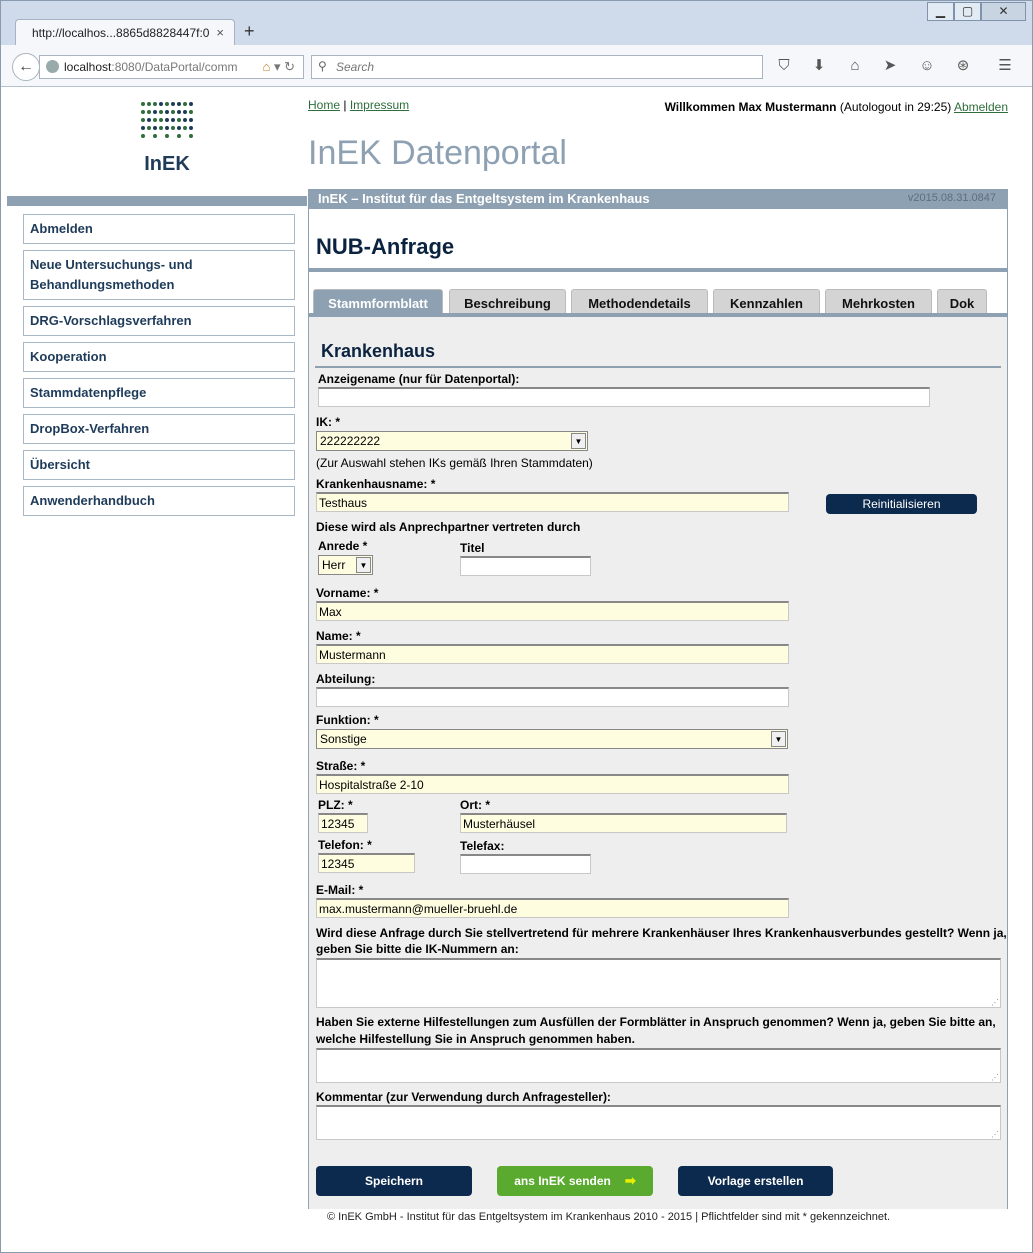 This screenshot has width=1033, height=1253. Describe the element at coordinates (658, 1065) in the screenshot. I see `hilfestellung-textarea: ⋰` at that location.